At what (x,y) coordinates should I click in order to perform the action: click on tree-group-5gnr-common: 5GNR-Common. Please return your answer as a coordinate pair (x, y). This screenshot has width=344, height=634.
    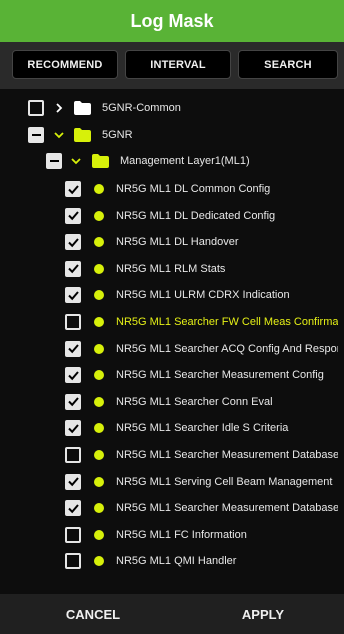
    Looking at the image, I should click on (172, 108).